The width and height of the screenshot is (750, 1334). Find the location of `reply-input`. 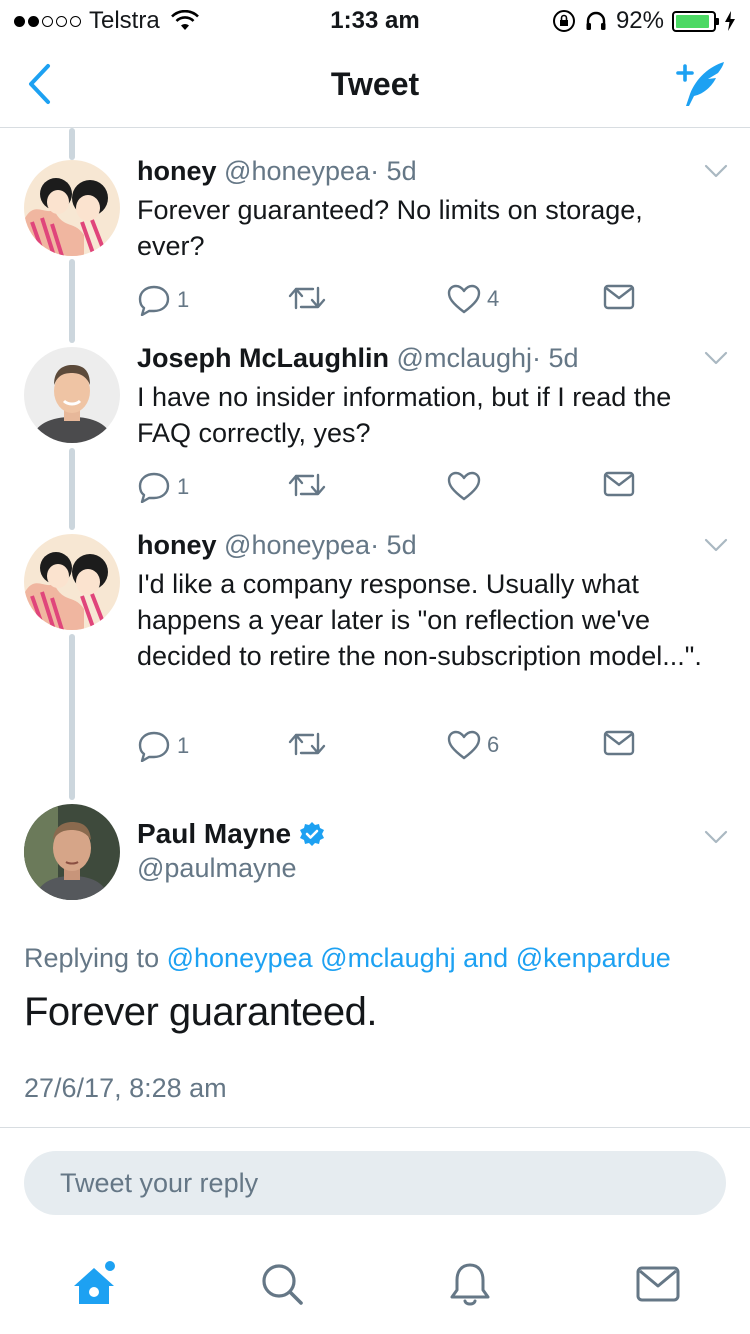

reply-input is located at coordinates (375, 1183).